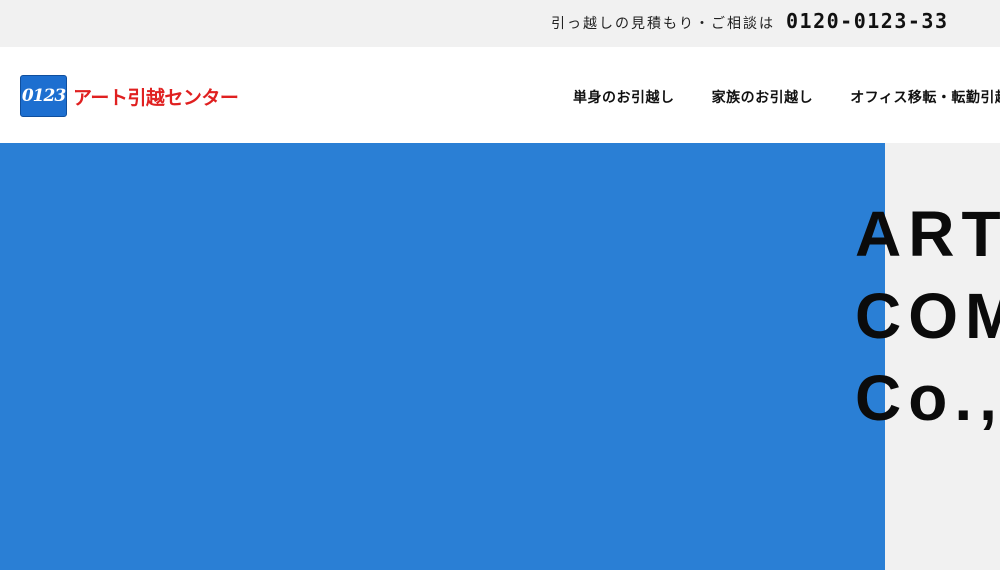 The image size is (1000, 570). Describe the element at coordinates (927, 398) in the screenshot. I see `hero-title-line-3: Co.,` at that location.